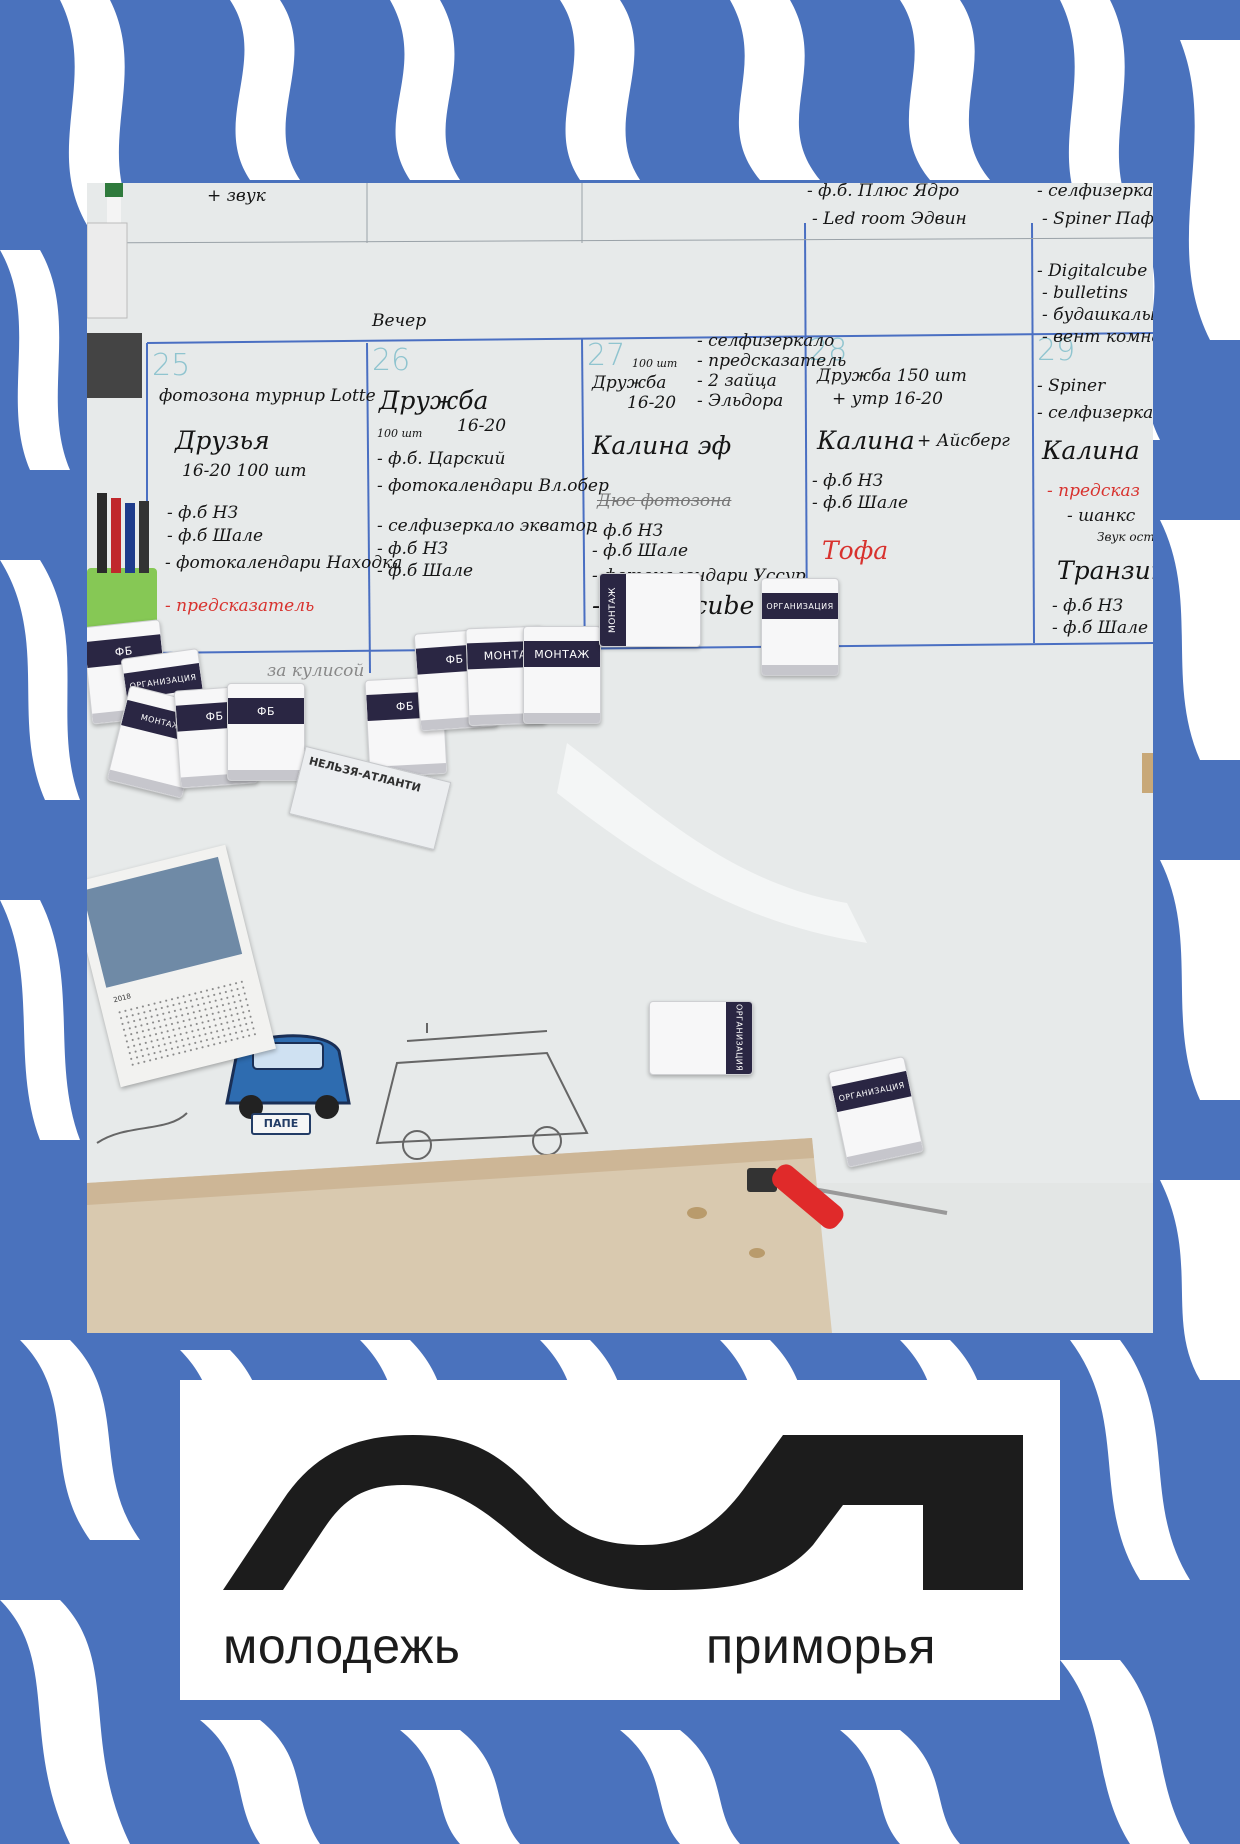 The width and height of the screenshot is (1240, 1844). Describe the element at coordinates (434, 400) in the screenshot. I see `col26-event: Дружба` at that location.